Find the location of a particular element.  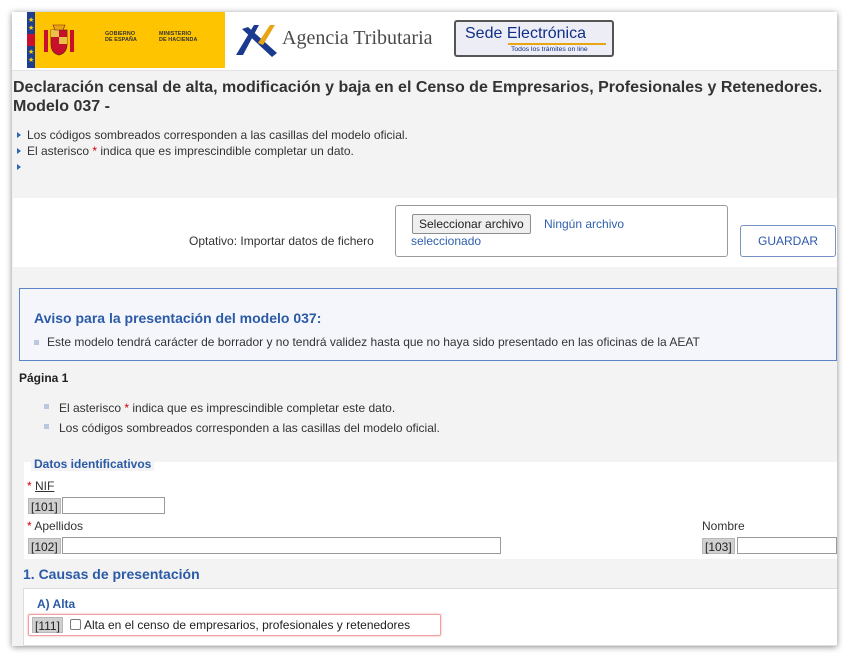

agency-name: Agencia Tributaria is located at coordinates (357, 38).